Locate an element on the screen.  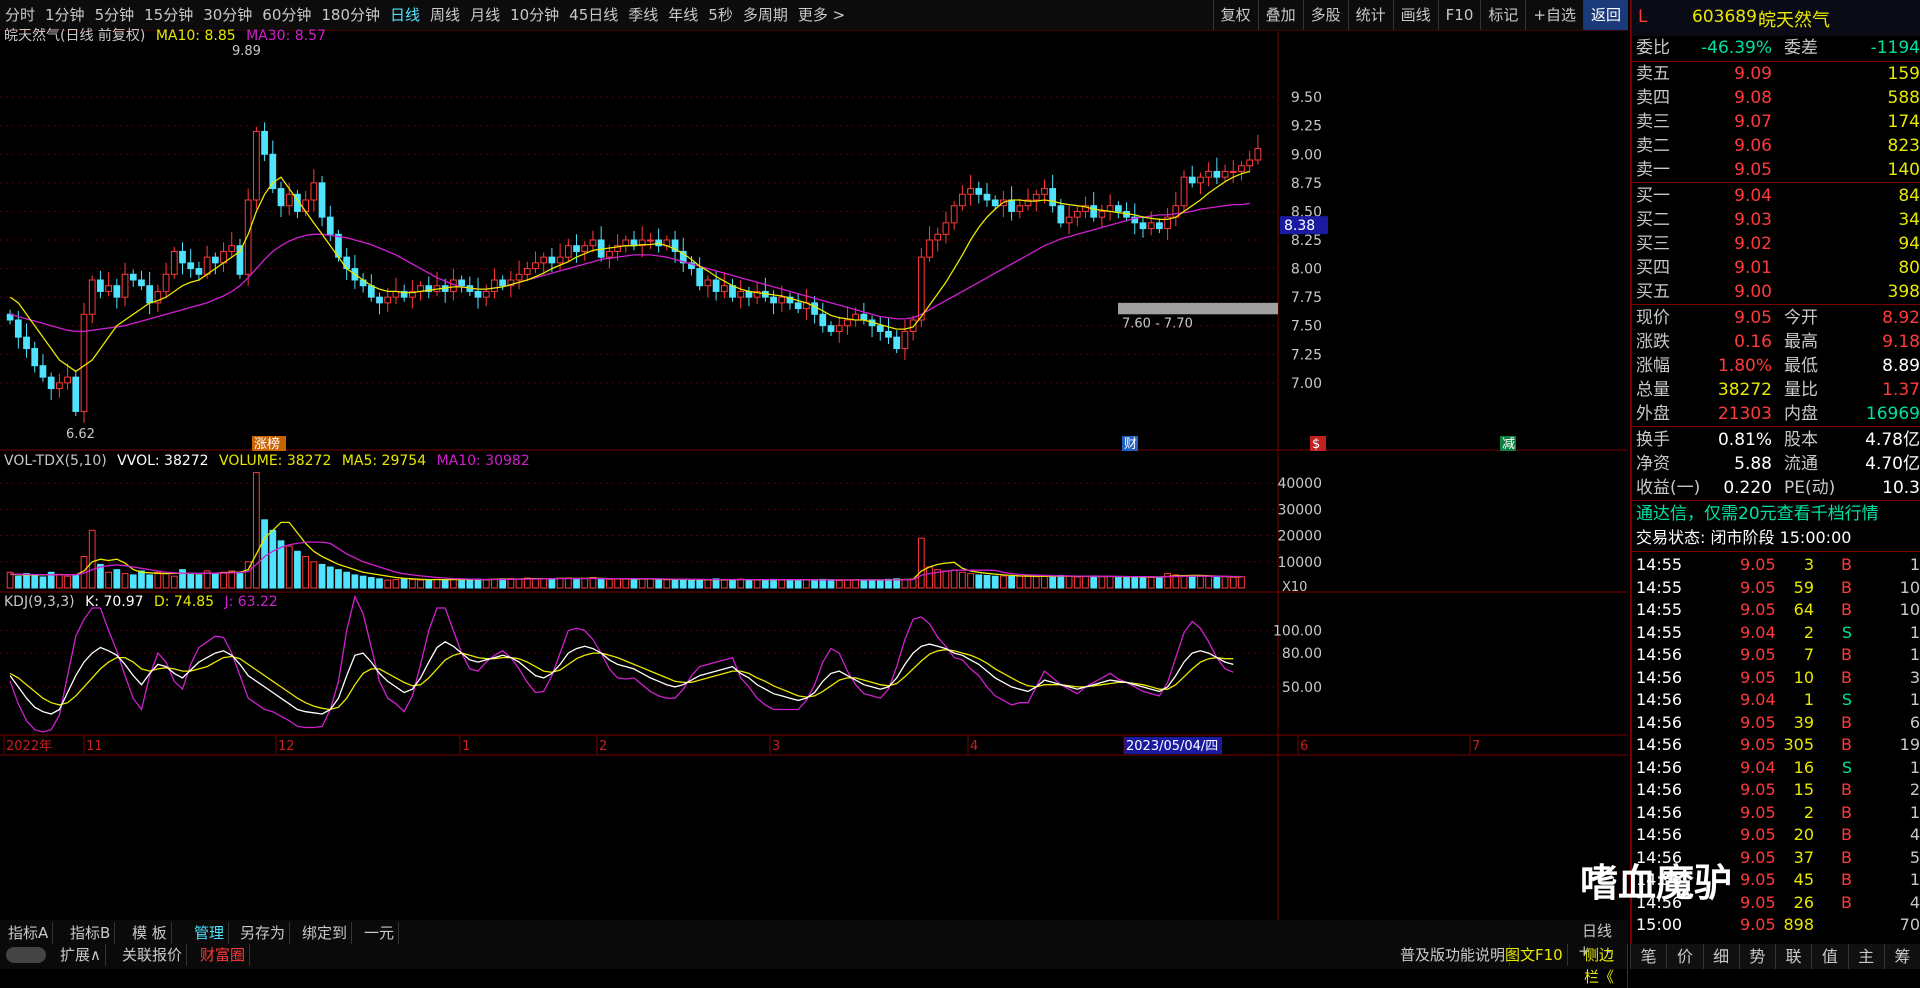
toolbar-button: 复权 is located at coordinates (1235, 15).